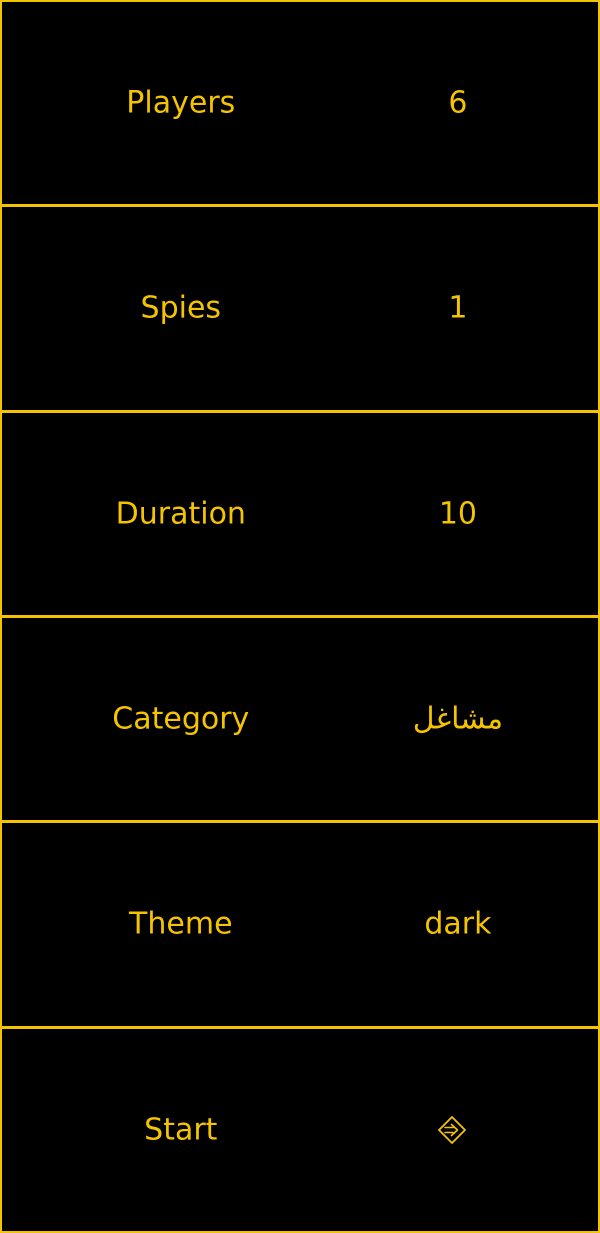 This screenshot has height=1233, width=600. Describe the element at coordinates (181, 924) in the screenshot. I see `theme-label: Theme` at that location.